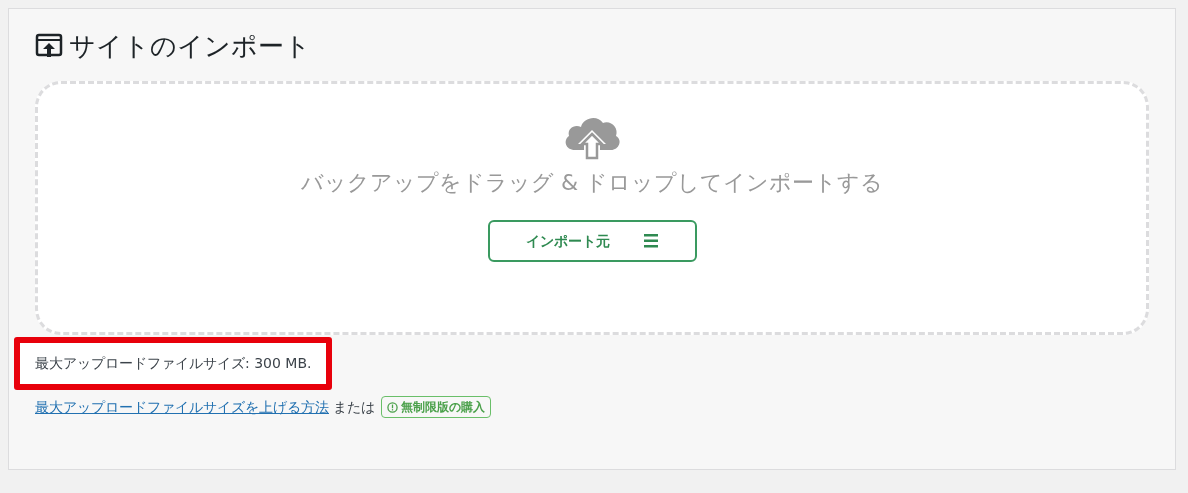 The width and height of the screenshot is (1188, 493). Describe the element at coordinates (190, 46) in the screenshot. I see `panel-title: サイトのインポート` at that location.